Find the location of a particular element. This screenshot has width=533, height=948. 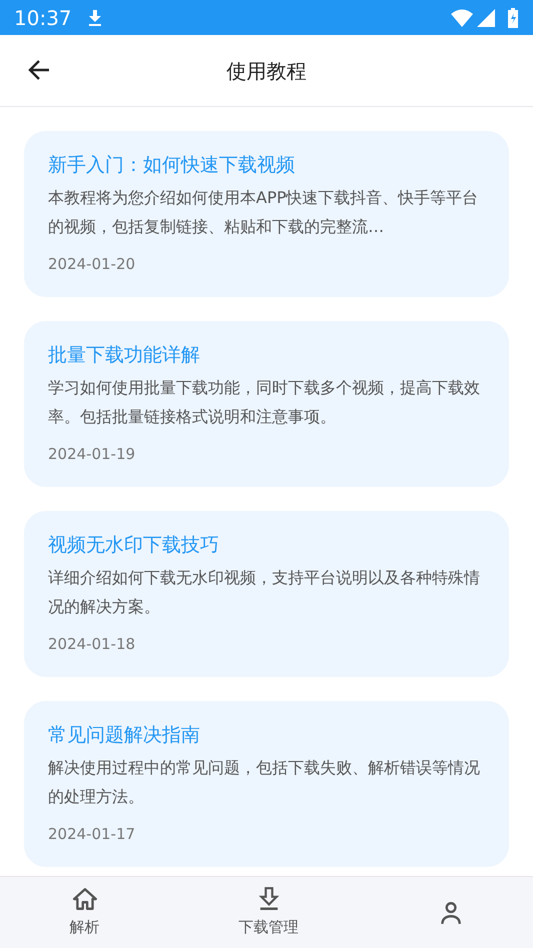

download-icon is located at coordinates (95, 18).